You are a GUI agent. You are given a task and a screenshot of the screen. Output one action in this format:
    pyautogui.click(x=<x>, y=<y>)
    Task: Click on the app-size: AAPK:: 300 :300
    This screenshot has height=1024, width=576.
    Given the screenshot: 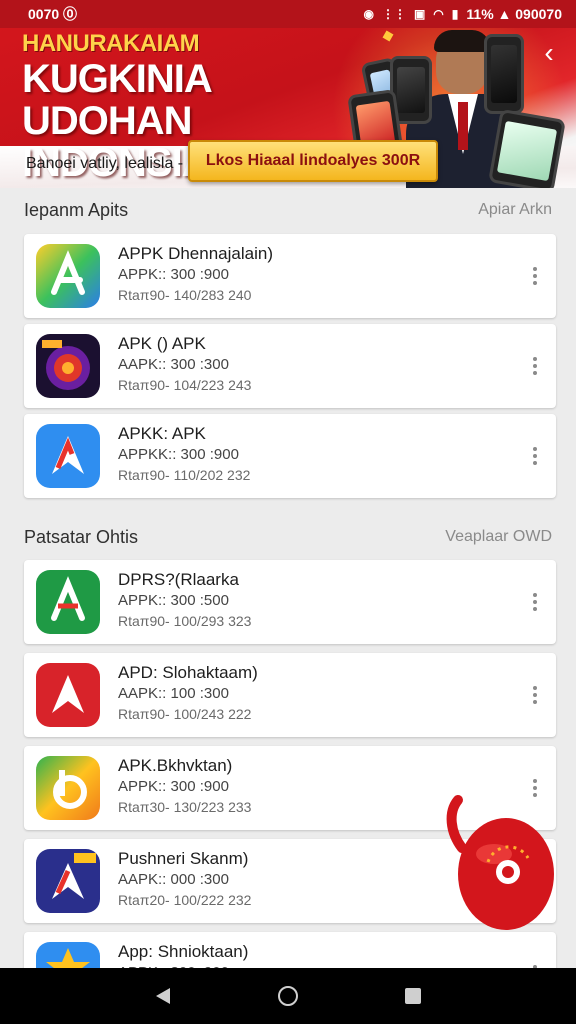 What is the action you would take?
    pyautogui.click(x=173, y=364)
    